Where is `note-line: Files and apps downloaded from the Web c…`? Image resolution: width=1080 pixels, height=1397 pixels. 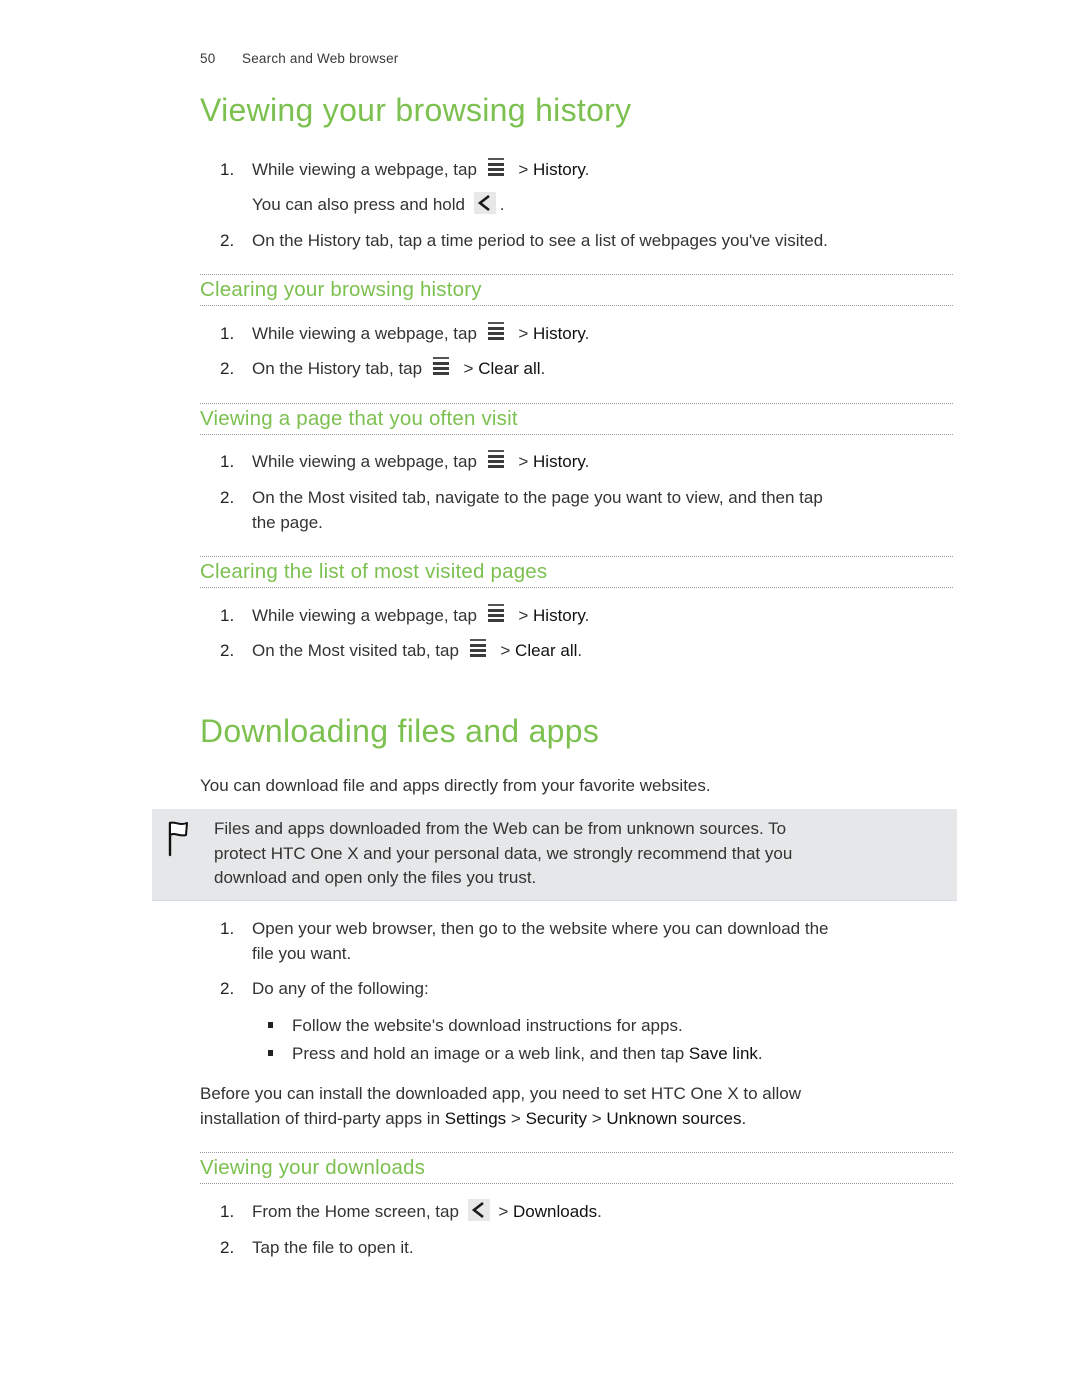 note-line: Files and apps downloaded from the Web c… is located at coordinates (500, 828).